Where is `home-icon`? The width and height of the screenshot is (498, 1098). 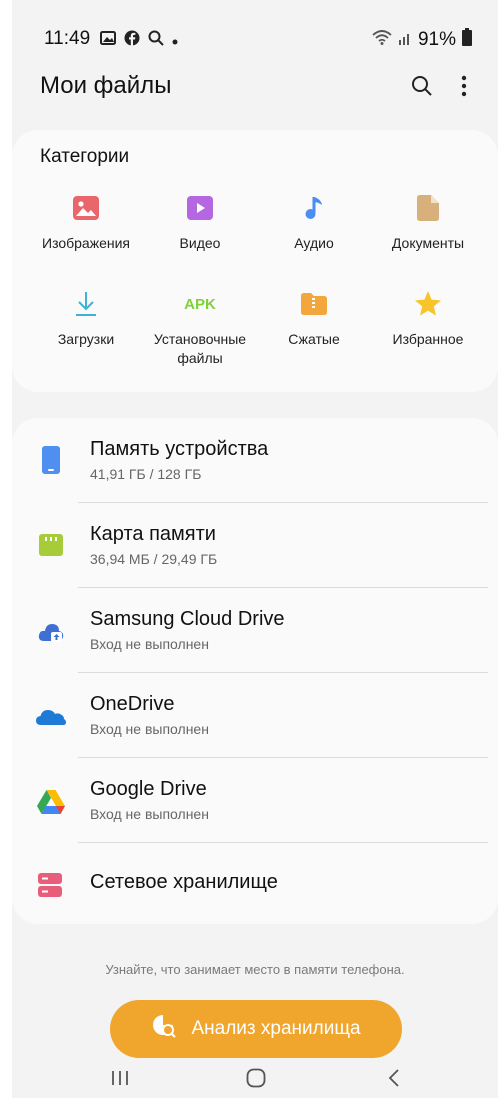 home-icon is located at coordinates (256, 1078).